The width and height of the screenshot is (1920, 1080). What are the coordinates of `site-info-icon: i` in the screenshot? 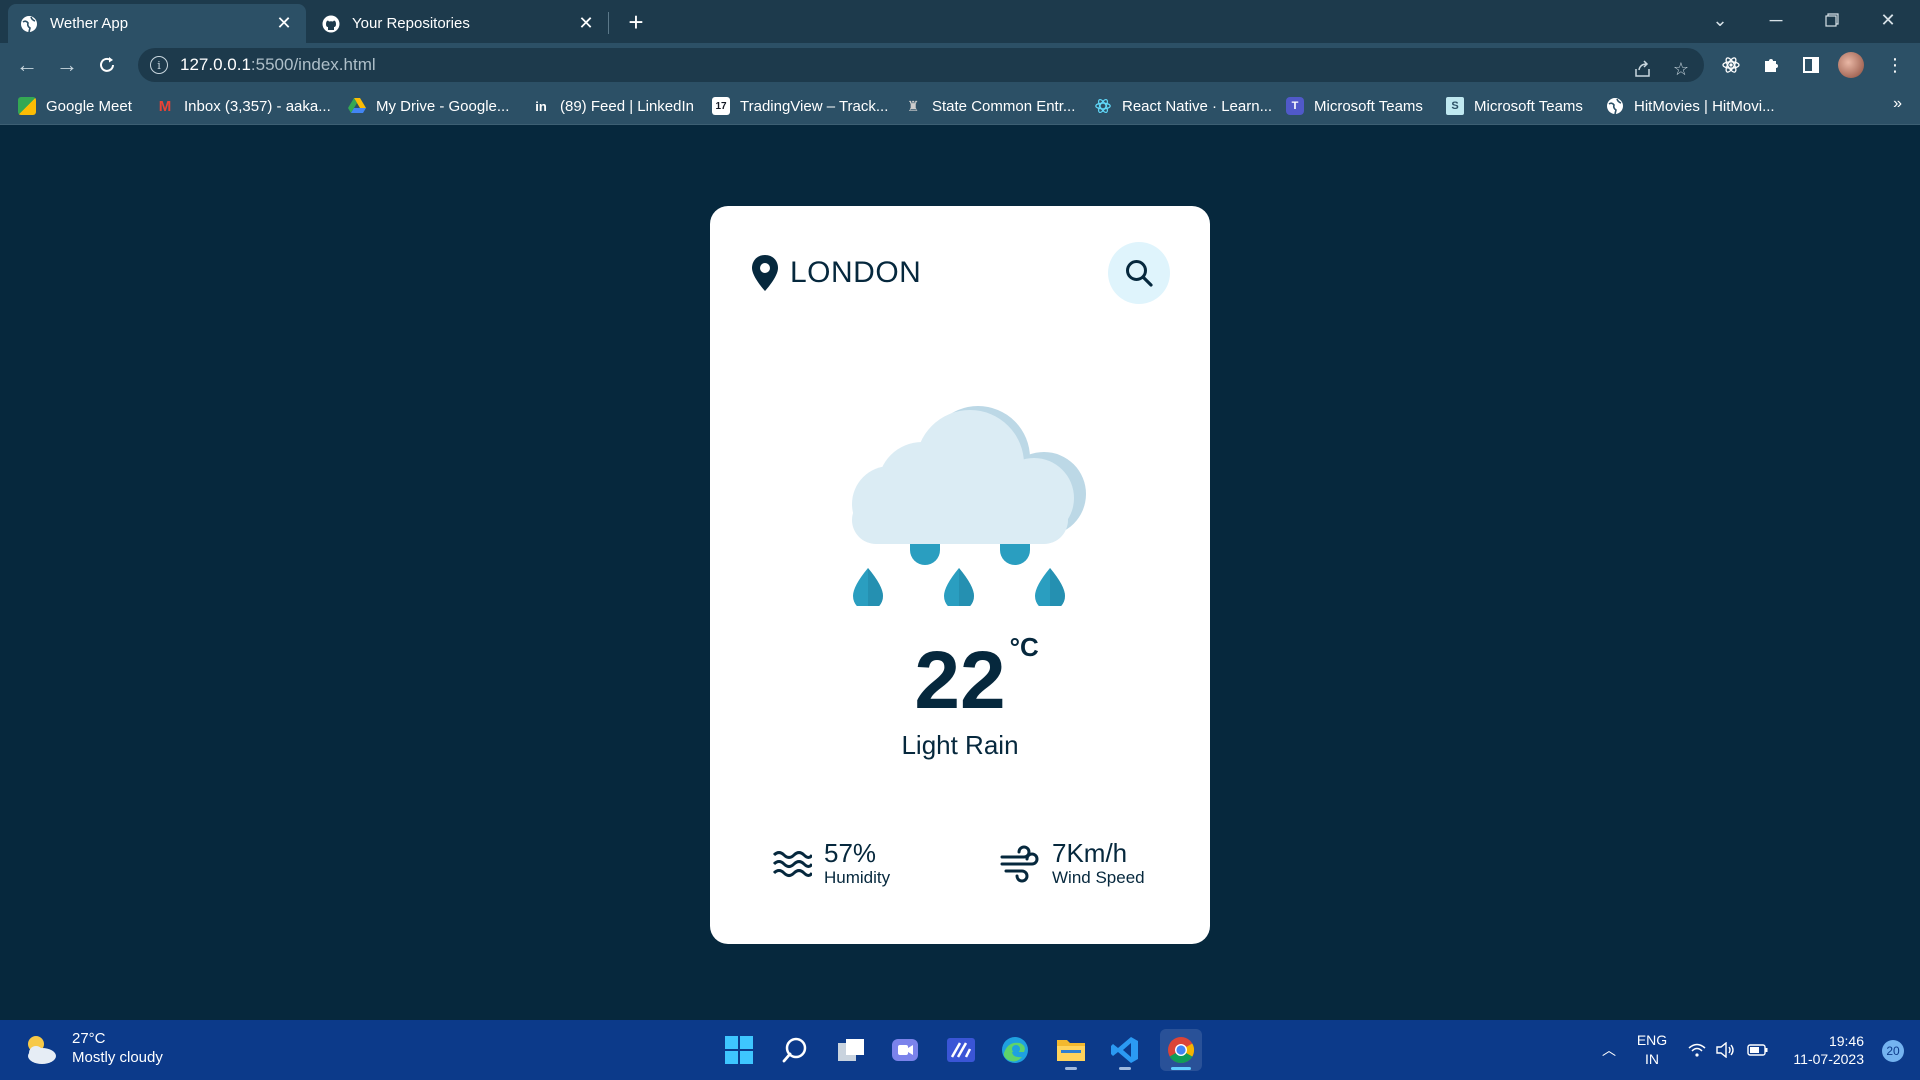 It's located at (159, 65).